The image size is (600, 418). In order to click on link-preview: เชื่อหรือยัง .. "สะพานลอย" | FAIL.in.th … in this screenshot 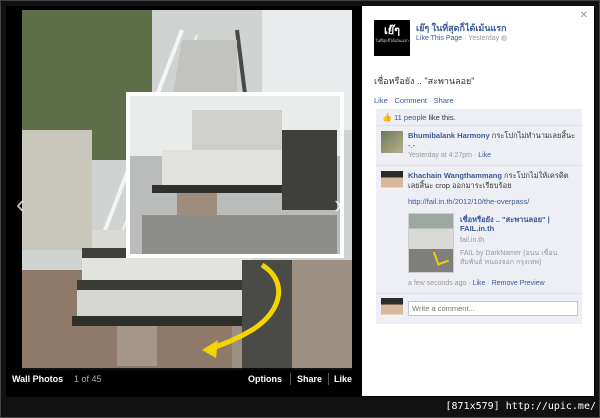, I will do `click(492, 246)`.